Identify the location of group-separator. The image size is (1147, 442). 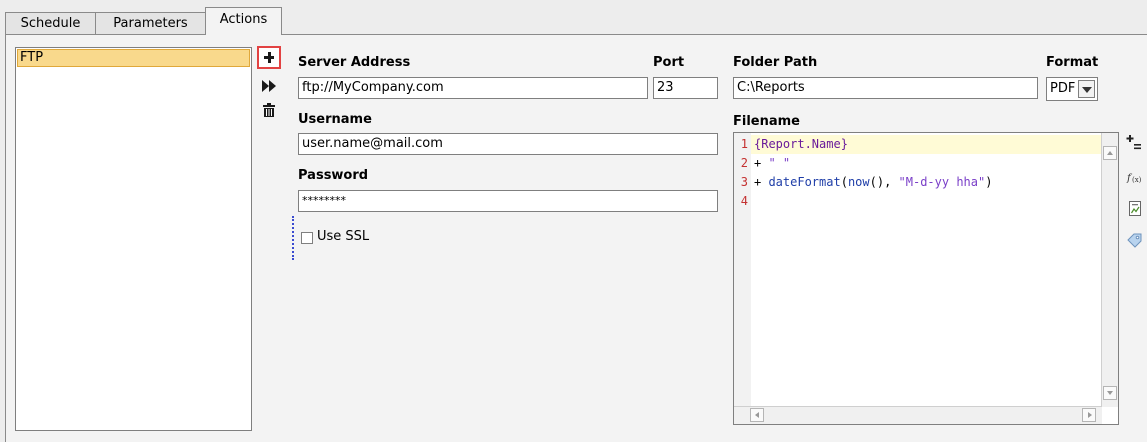
(293, 238).